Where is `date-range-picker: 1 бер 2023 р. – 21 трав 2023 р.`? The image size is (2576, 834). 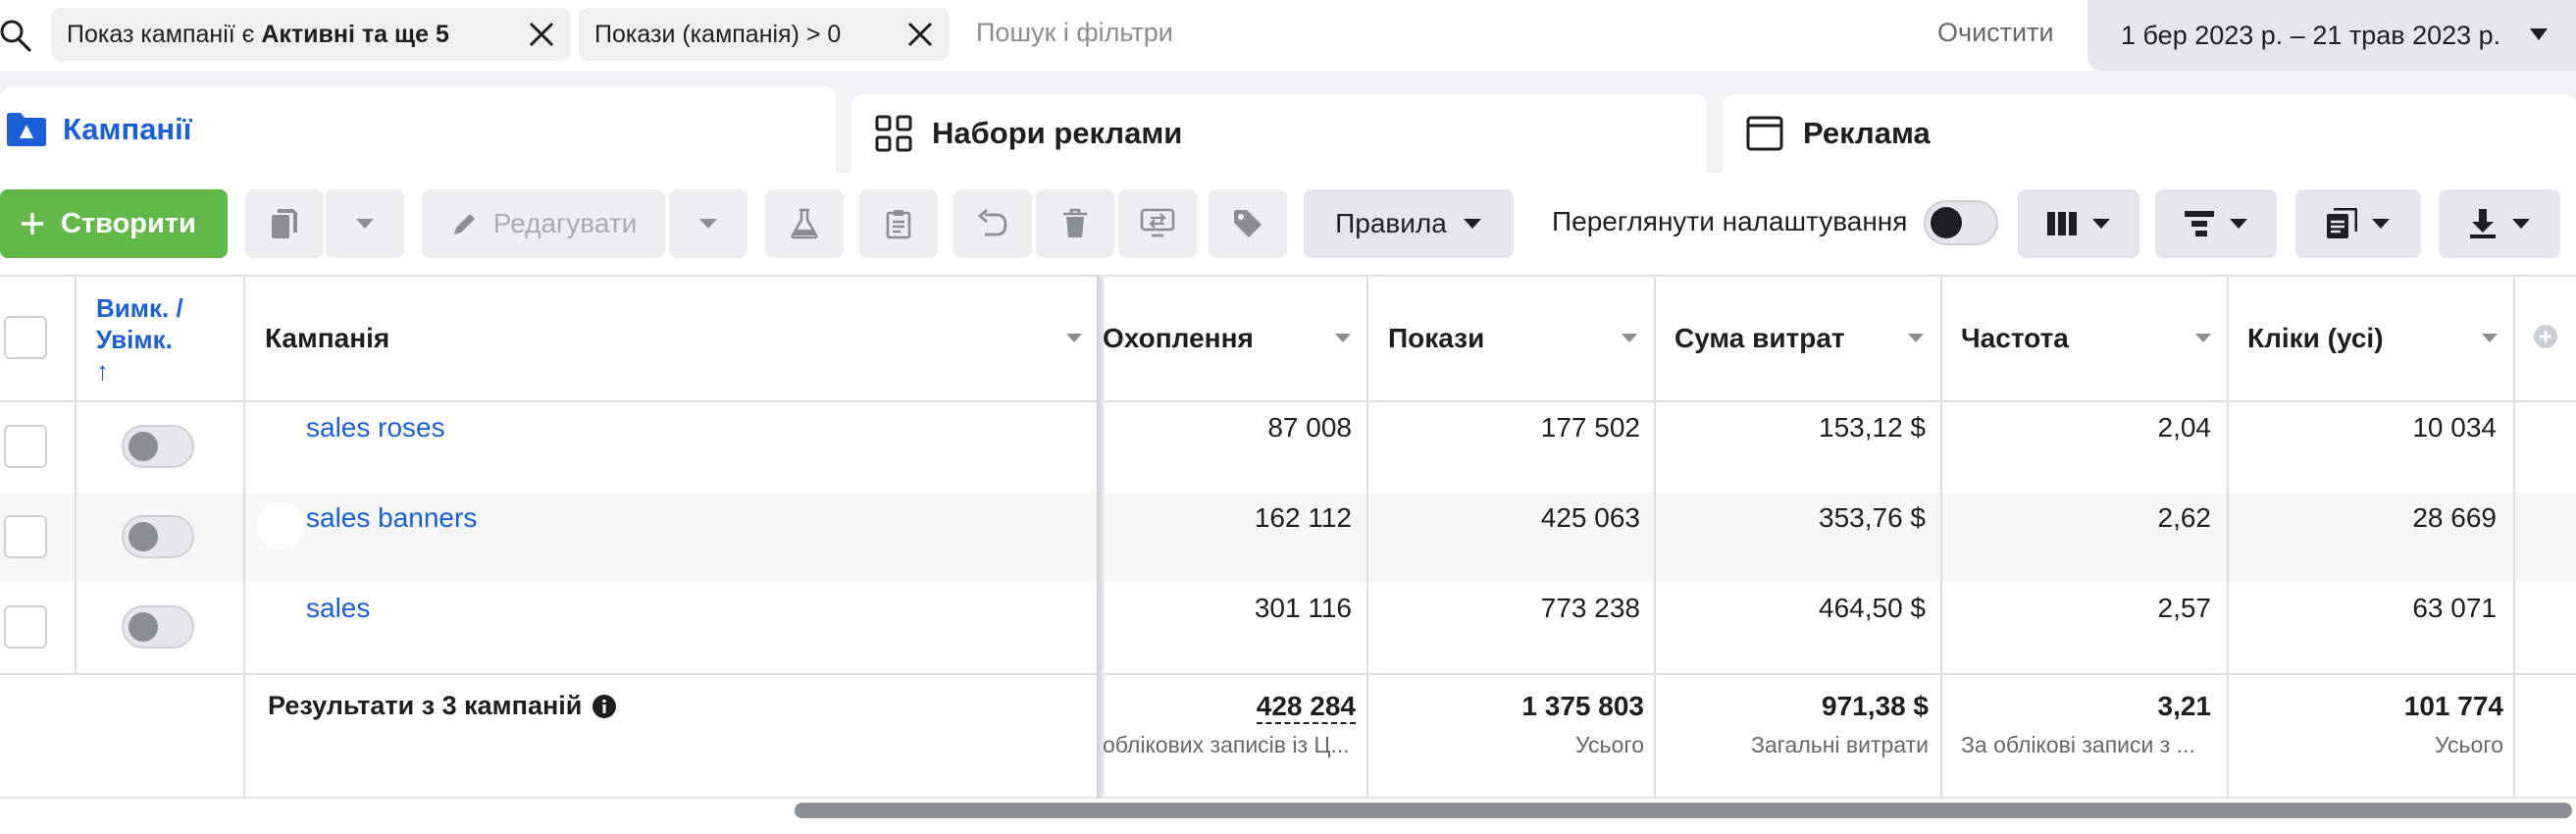 date-range-picker: 1 бер 2023 р. – 21 трав 2023 р. is located at coordinates (2331, 36).